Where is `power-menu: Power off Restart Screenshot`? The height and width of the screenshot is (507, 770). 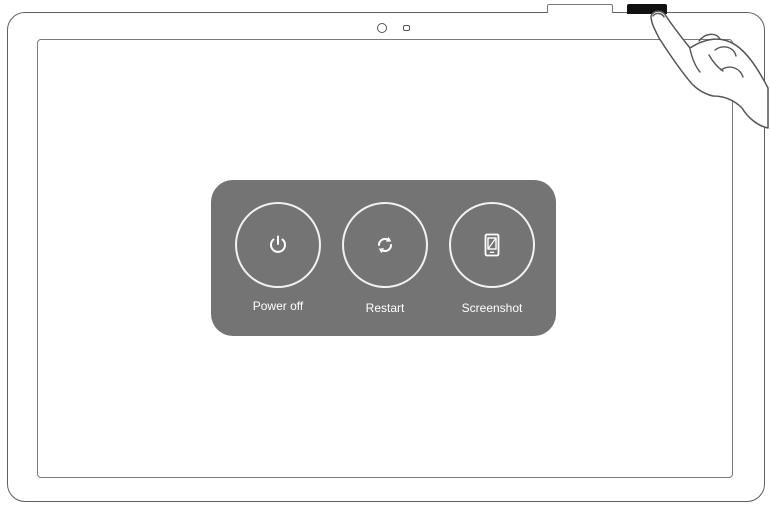 power-menu: Power off Restart Screenshot is located at coordinates (383, 258).